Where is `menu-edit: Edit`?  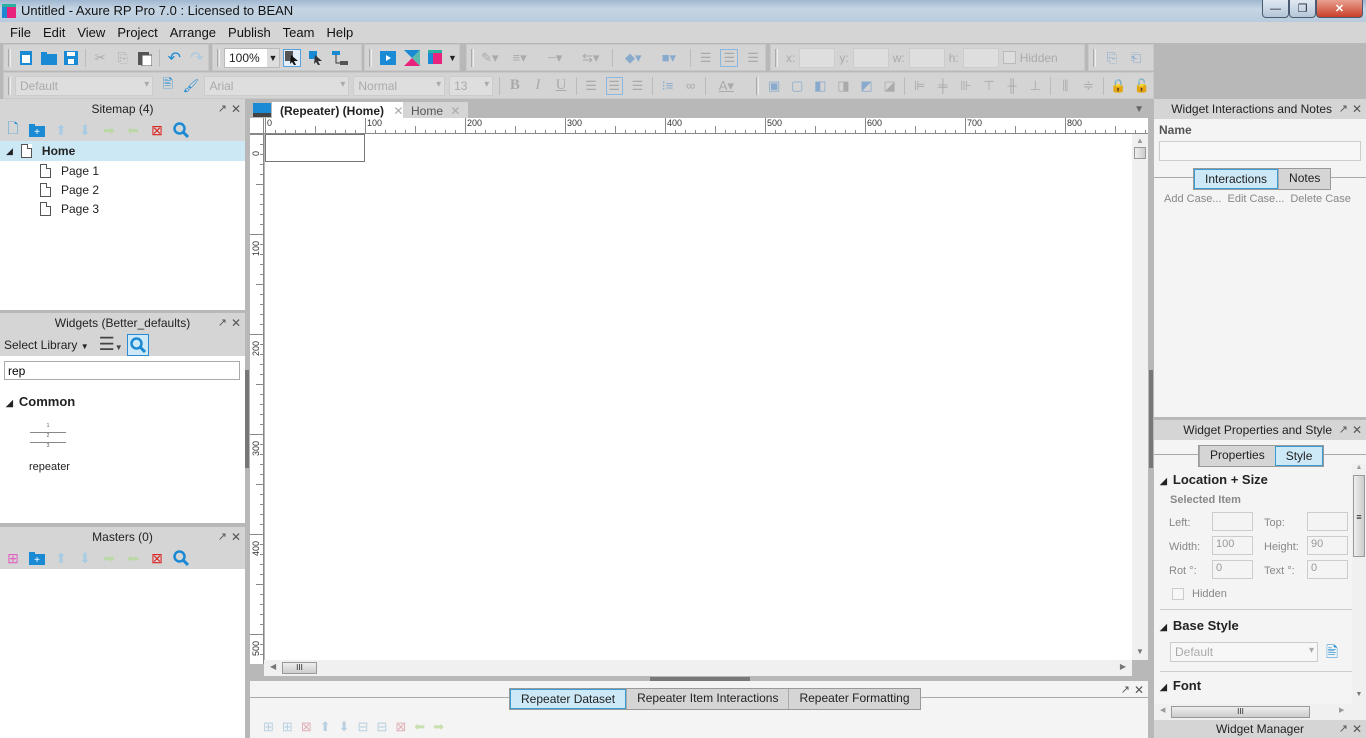
menu-edit: Edit is located at coordinates (54, 32).